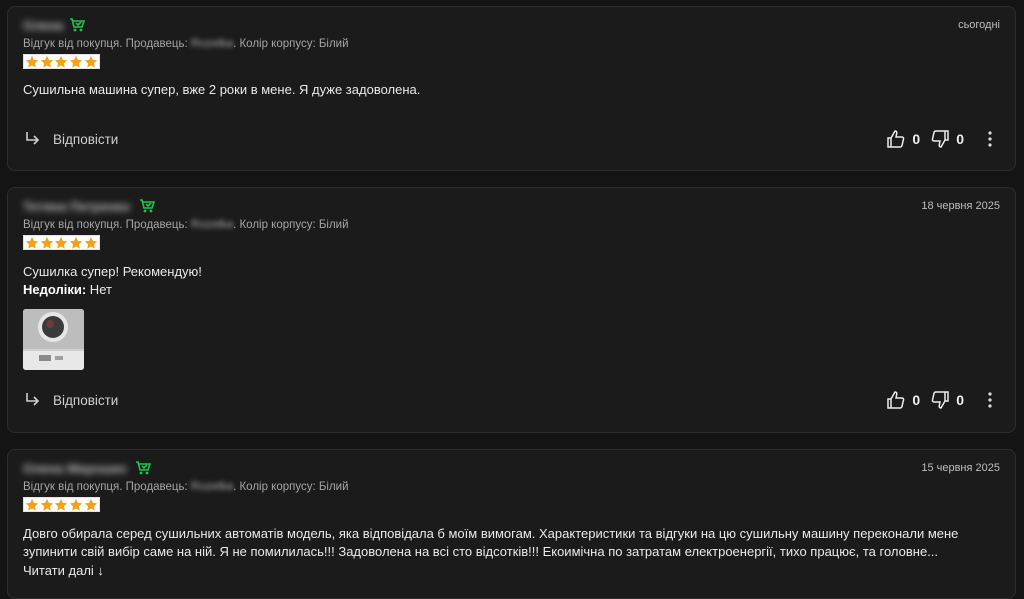  What do you see at coordinates (979, 25) in the screenshot?
I see `review-date: сьогодні` at bounding box center [979, 25].